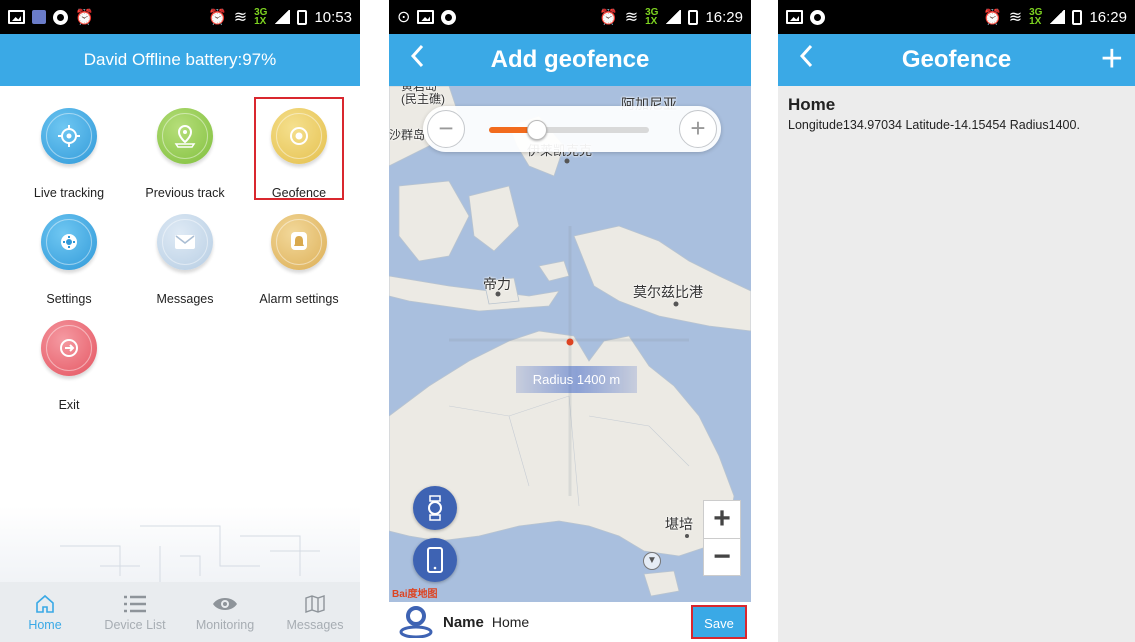 The width and height of the screenshot is (1135, 642). What do you see at coordinates (570, 622) in the screenshot?
I see `name-bar: Name Home Save` at bounding box center [570, 622].